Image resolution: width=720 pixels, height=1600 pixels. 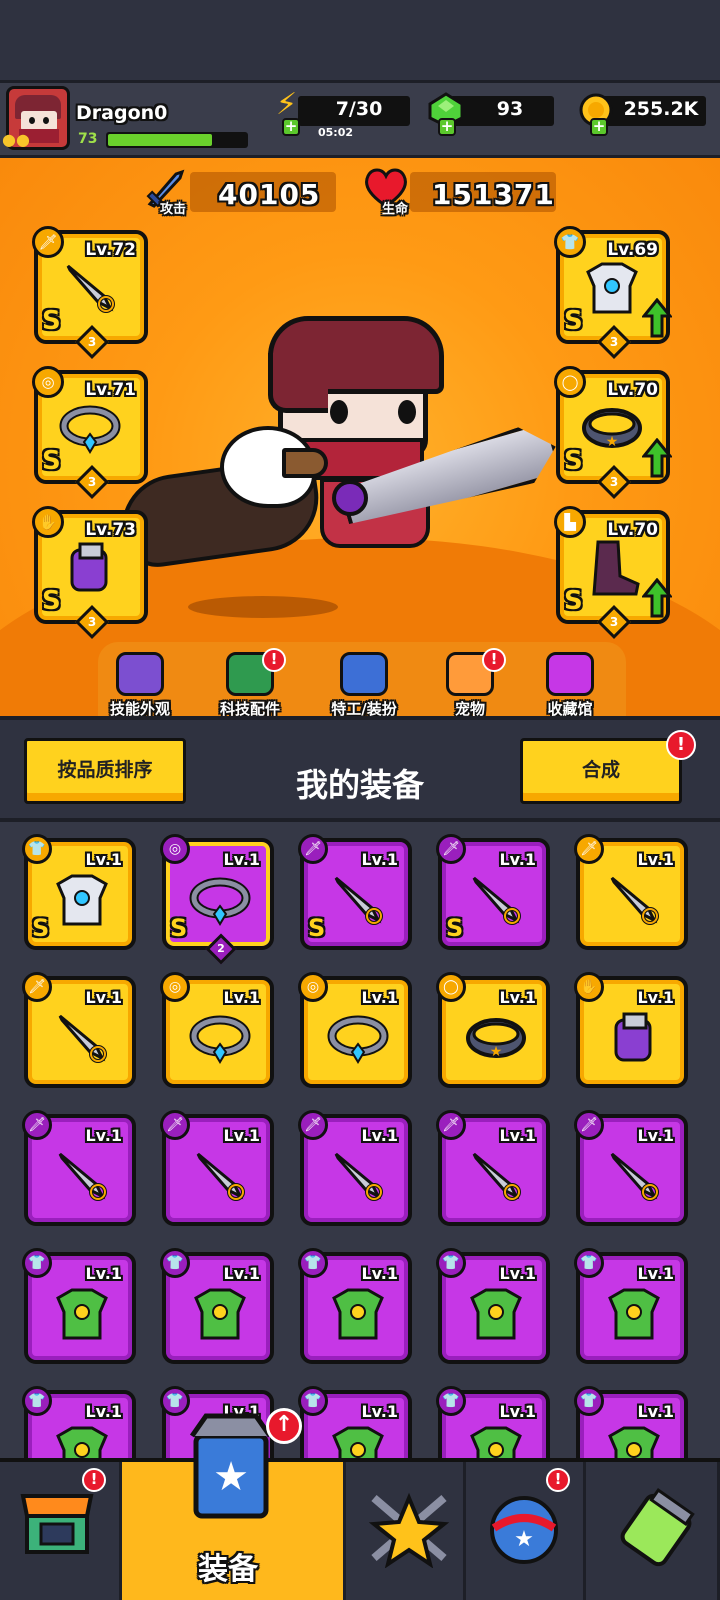 What do you see at coordinates (406, 1531) in the screenshot?
I see `nav-tab-battle` at bounding box center [406, 1531].